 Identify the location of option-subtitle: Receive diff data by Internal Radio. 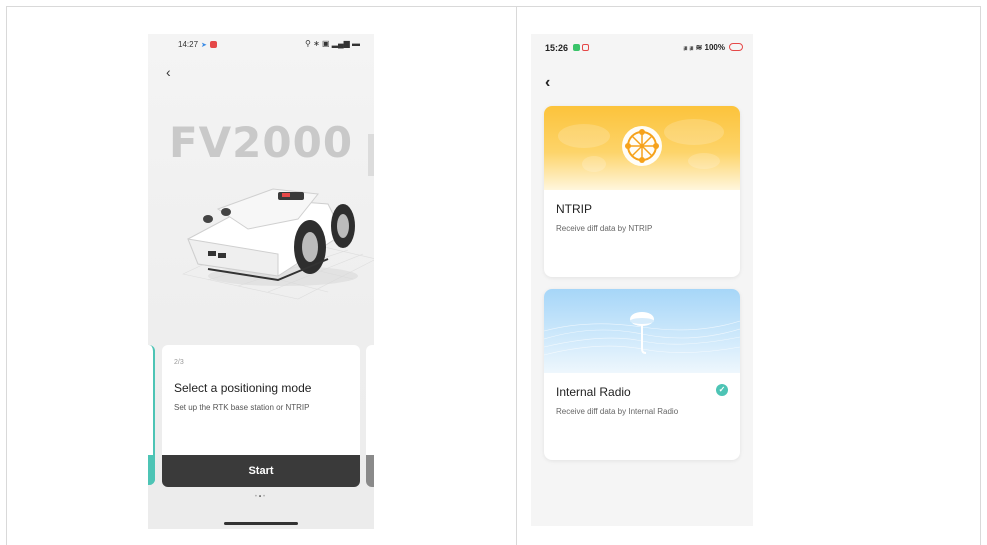
(617, 411).